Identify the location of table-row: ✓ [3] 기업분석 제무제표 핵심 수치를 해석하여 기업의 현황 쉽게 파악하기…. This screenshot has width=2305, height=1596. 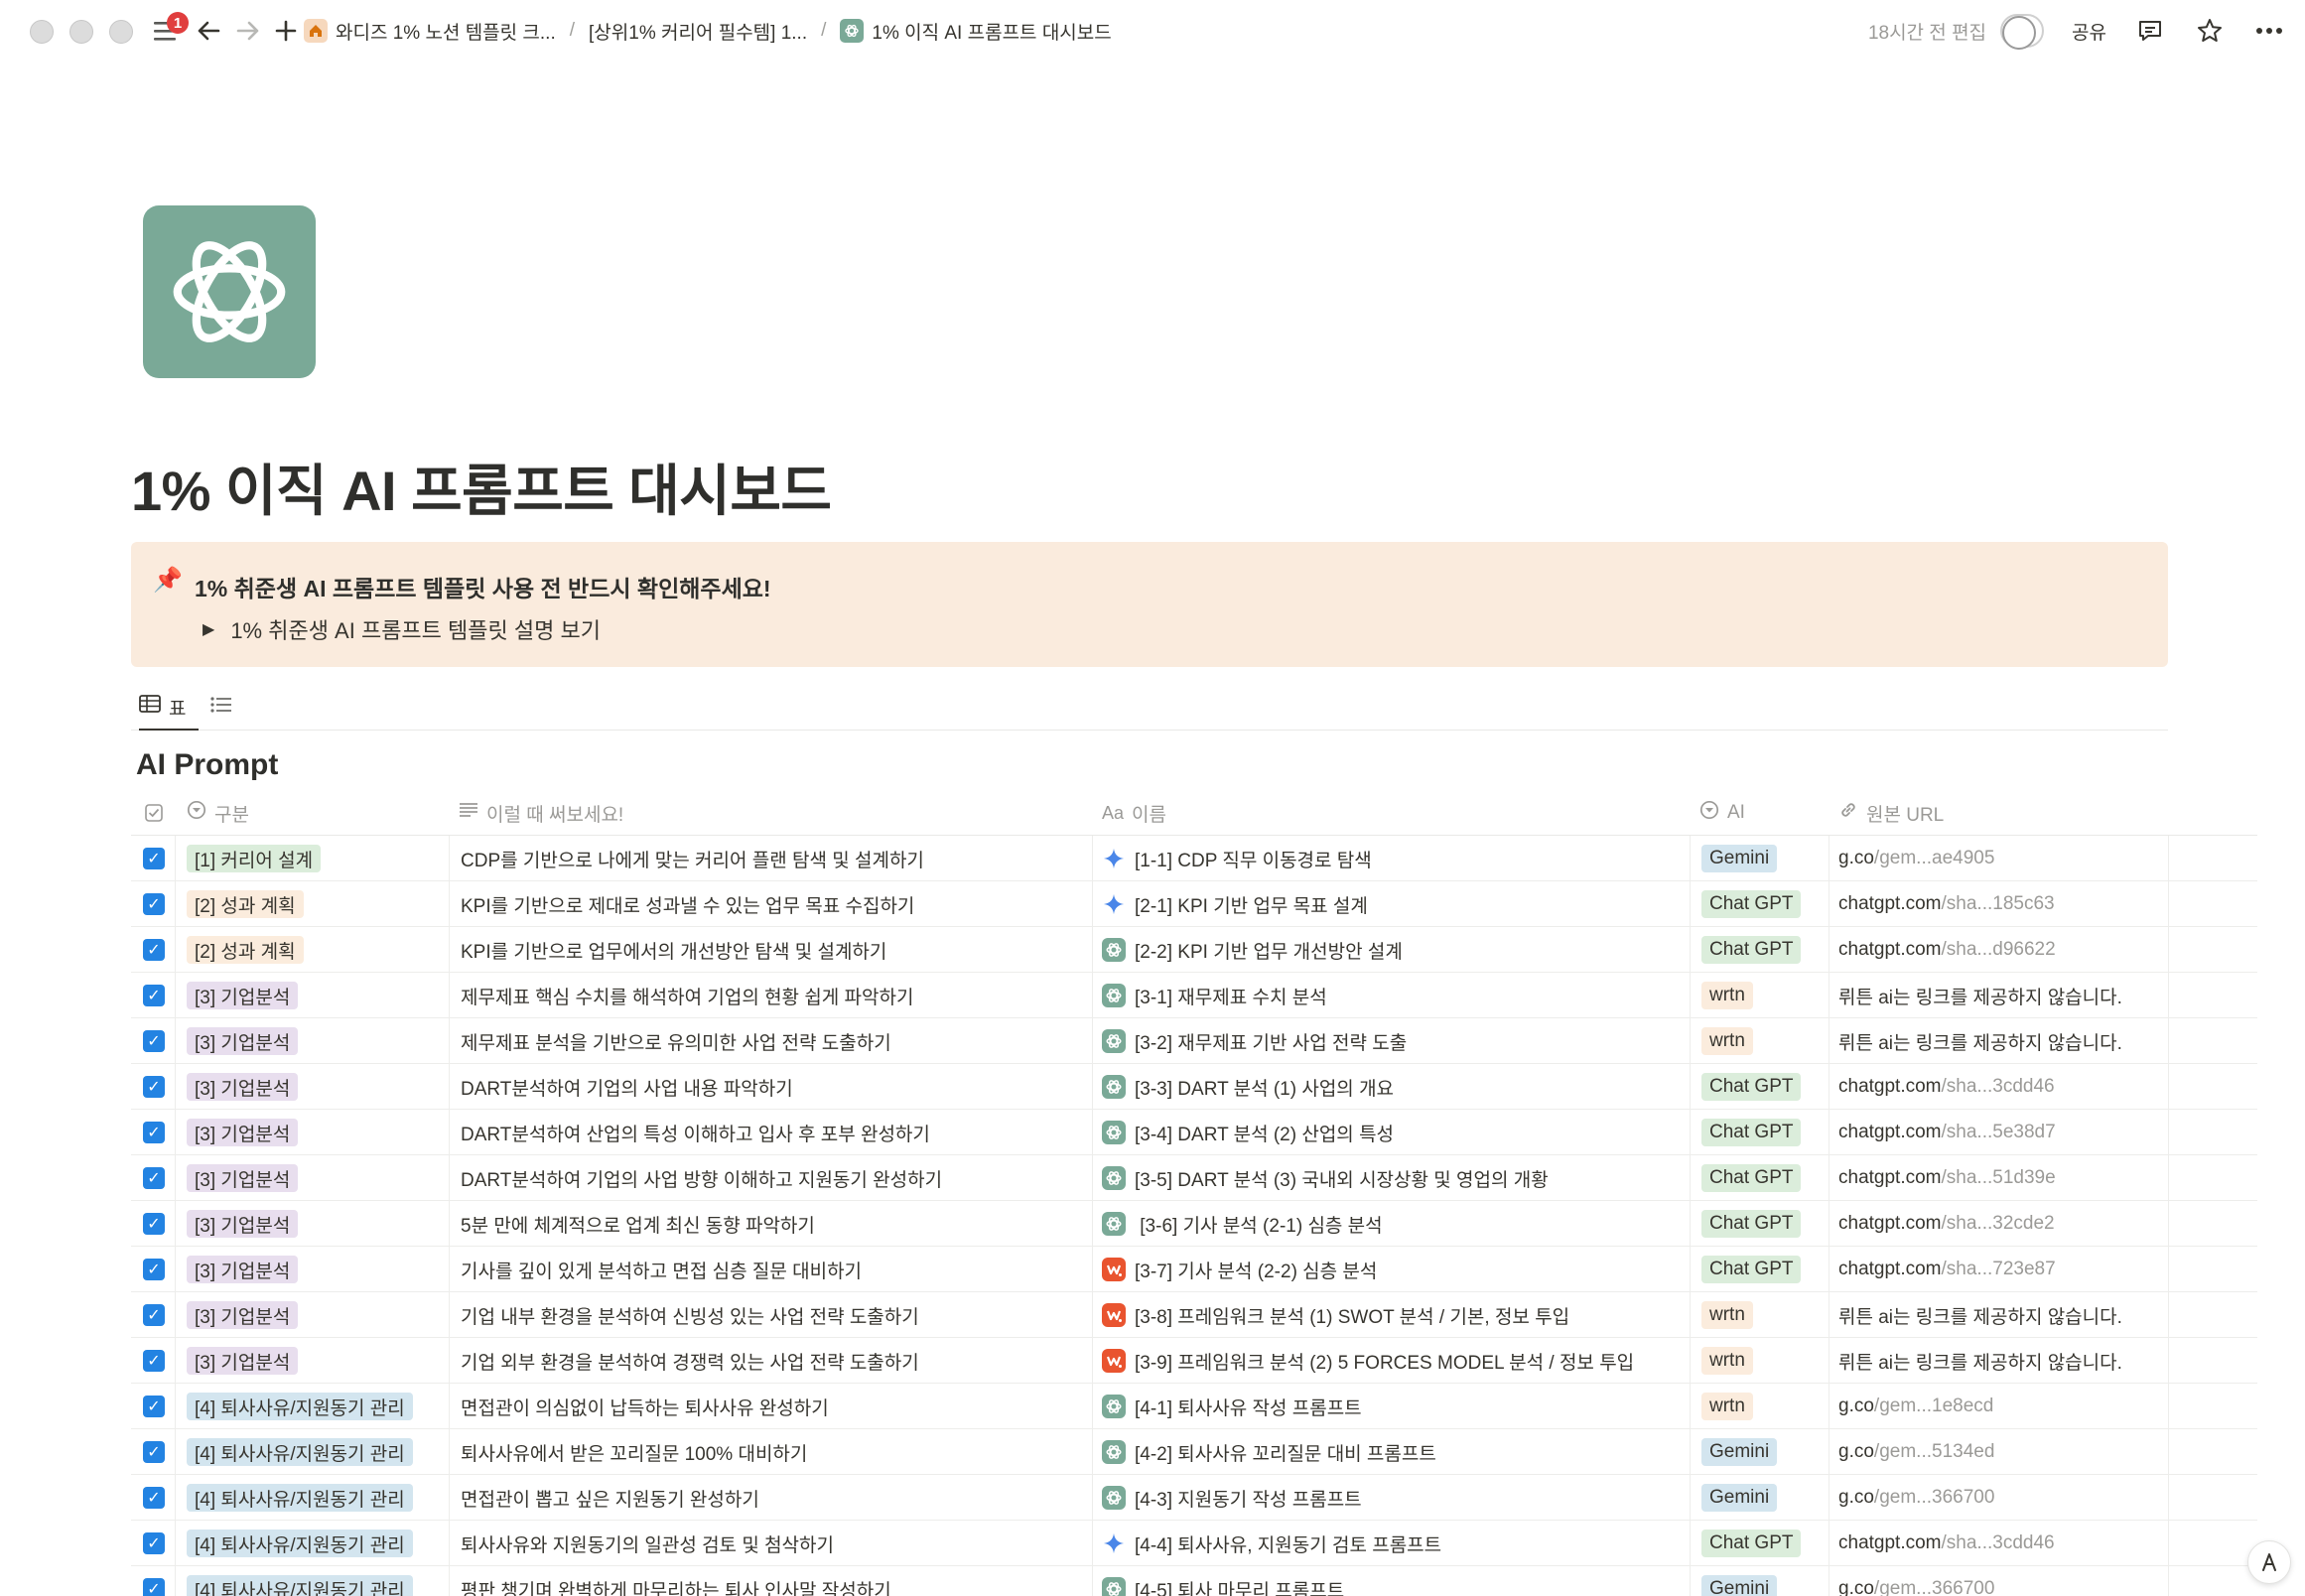
(1194, 996).